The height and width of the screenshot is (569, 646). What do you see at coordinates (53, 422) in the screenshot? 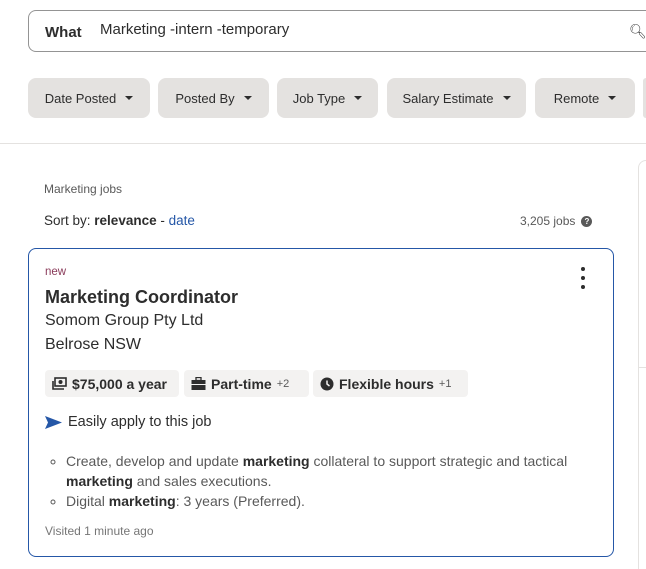
I see `send-arrow-icon` at bounding box center [53, 422].